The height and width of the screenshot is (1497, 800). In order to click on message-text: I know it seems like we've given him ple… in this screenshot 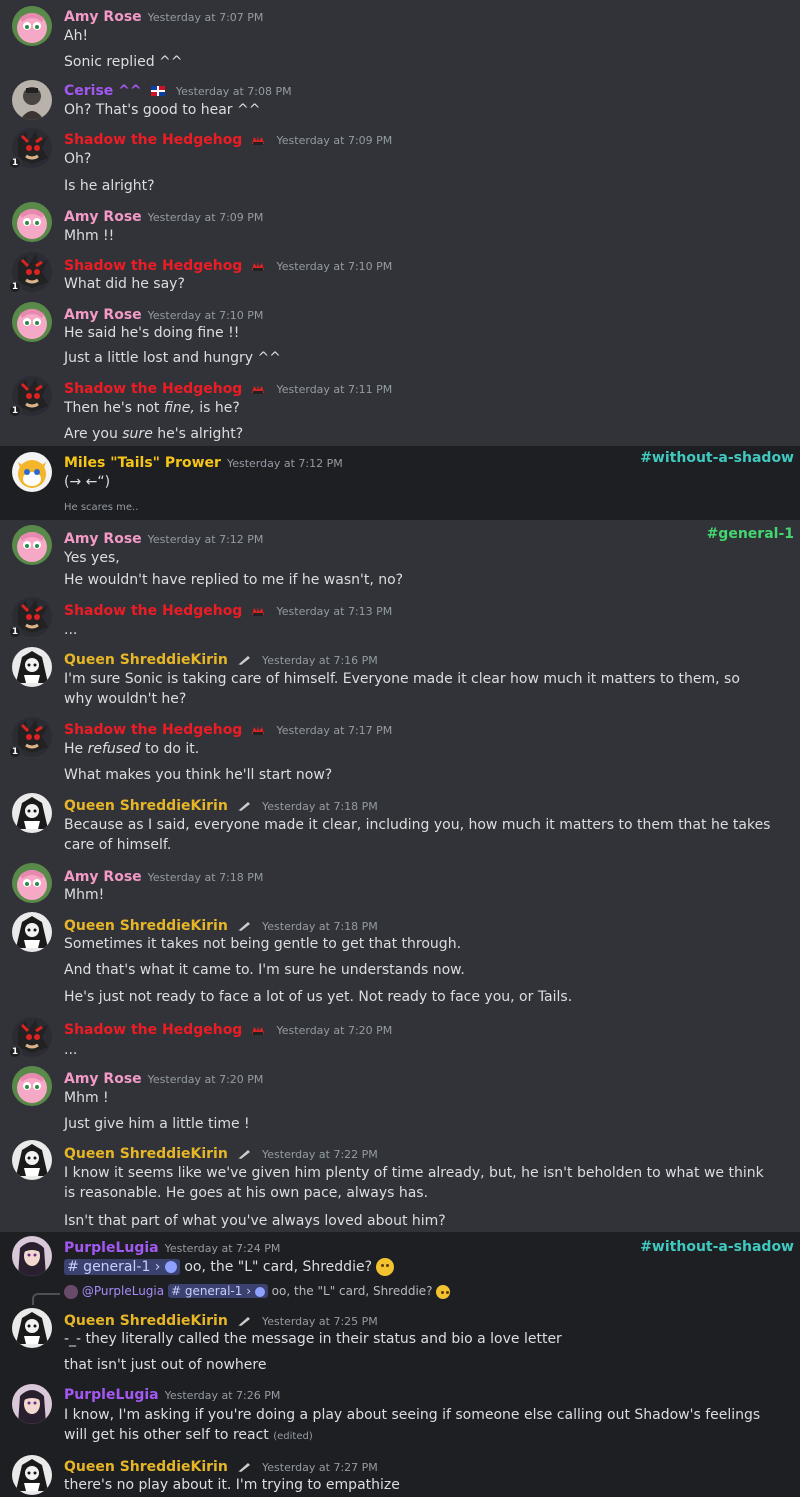, I will do `click(414, 1183)`.